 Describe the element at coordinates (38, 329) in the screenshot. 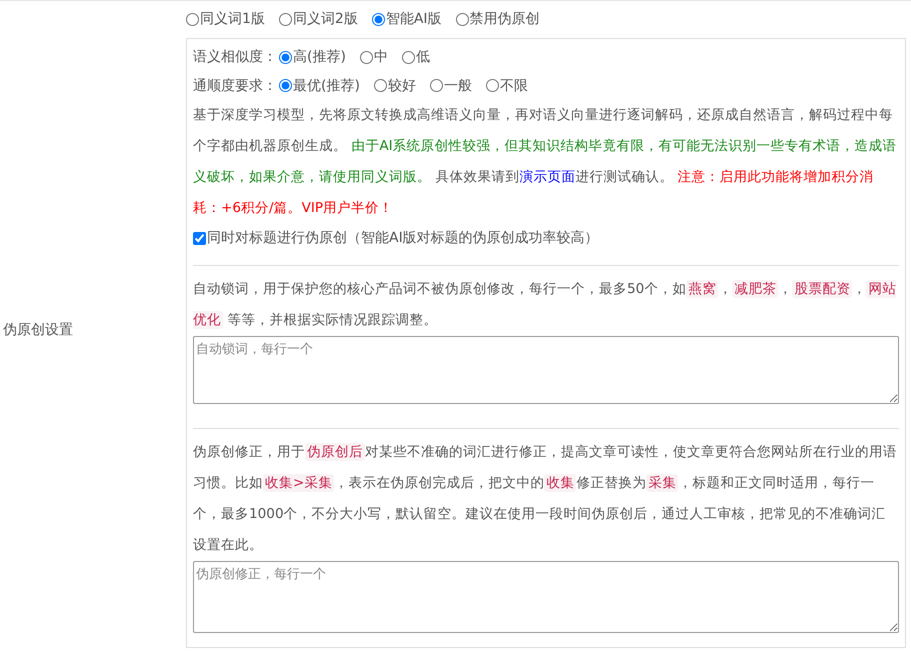

I see `section-label: 伪原创设置` at that location.